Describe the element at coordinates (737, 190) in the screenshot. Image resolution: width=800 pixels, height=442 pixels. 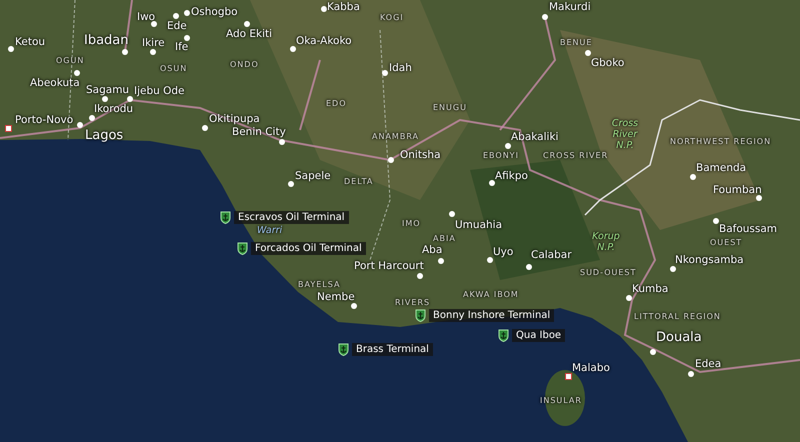
I see `city-label: Foumban` at that location.